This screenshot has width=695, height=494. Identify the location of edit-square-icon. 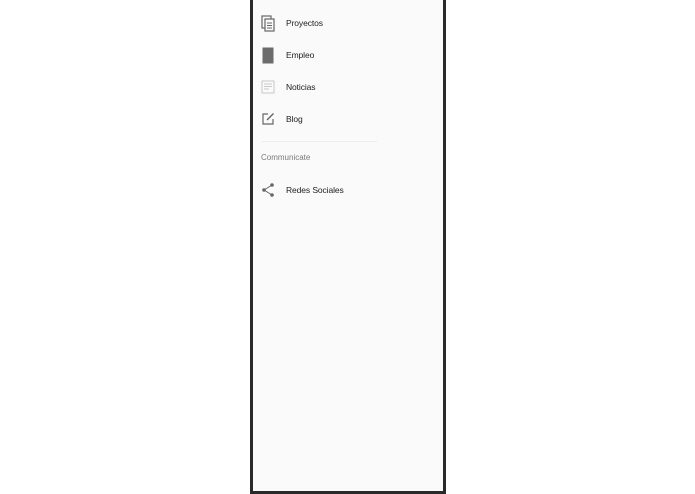
(268, 119).